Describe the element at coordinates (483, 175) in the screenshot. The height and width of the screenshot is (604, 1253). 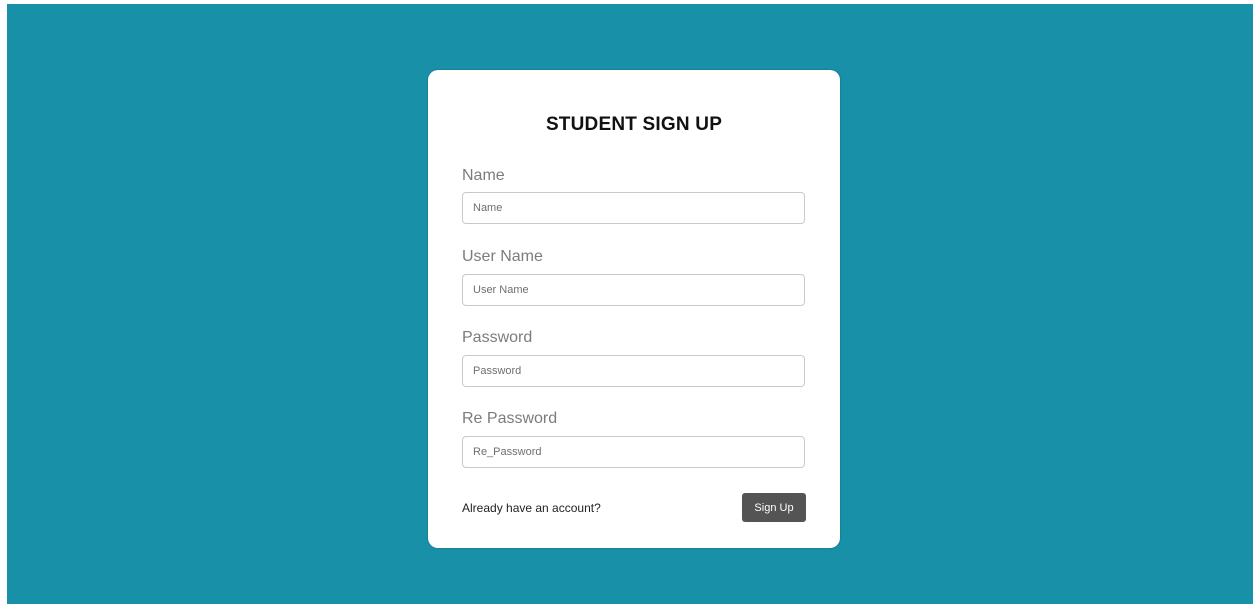
I see `name-label: Name` at that location.